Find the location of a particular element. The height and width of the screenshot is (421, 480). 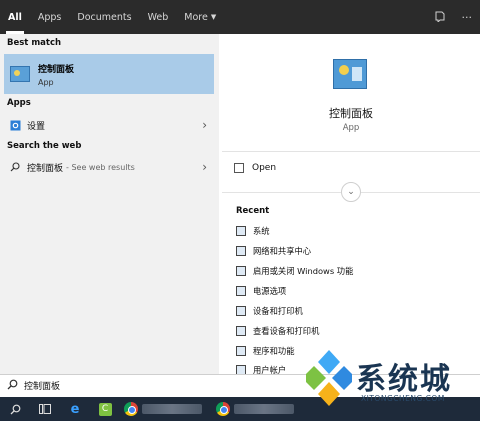

recent-item: 查看设备和打印机 is located at coordinates (277, 331).